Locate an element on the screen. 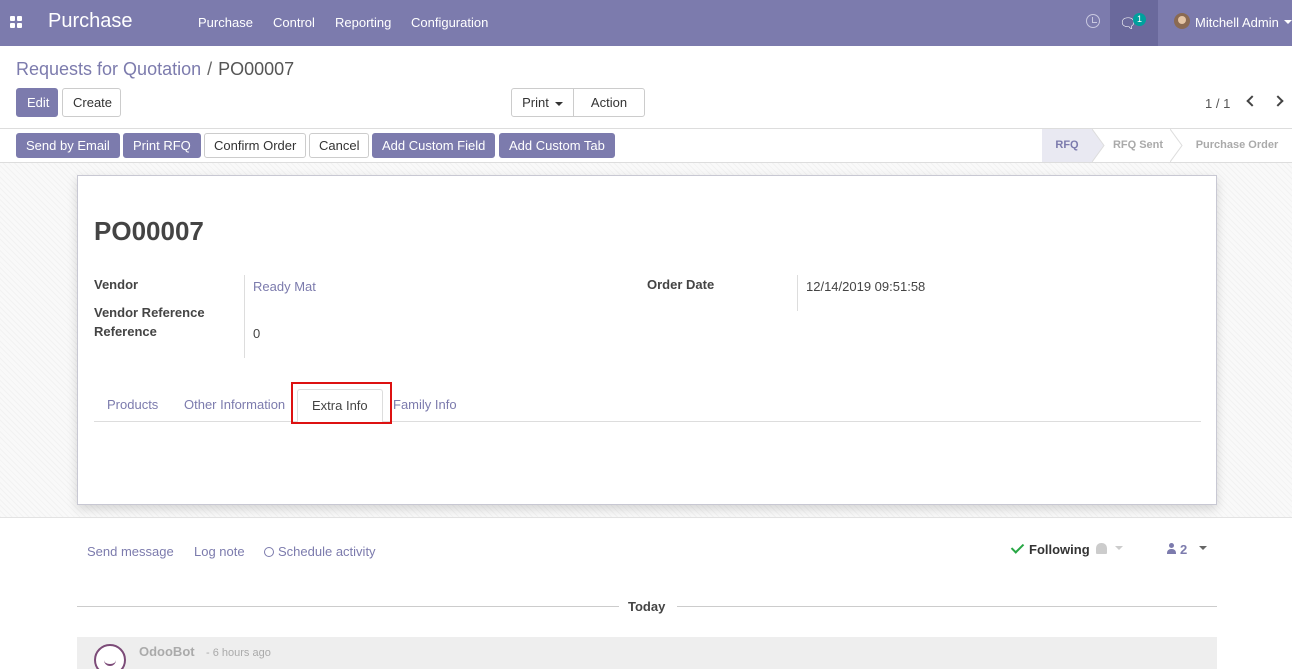 The width and height of the screenshot is (1292, 669). send-by-email-button: Send by Email is located at coordinates (68, 145).